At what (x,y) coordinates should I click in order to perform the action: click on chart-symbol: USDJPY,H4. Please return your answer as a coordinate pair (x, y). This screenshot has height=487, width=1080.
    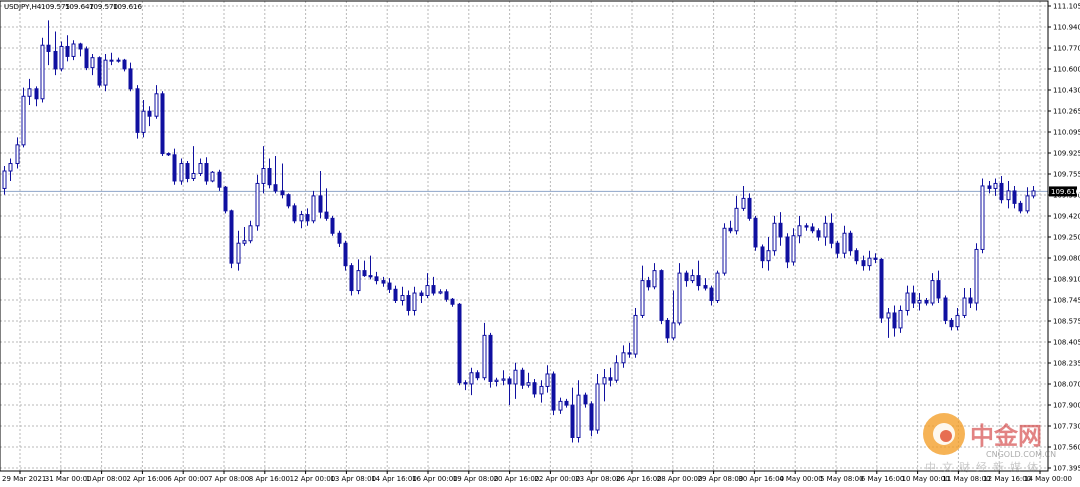
    Looking at the image, I should click on (23, 7).